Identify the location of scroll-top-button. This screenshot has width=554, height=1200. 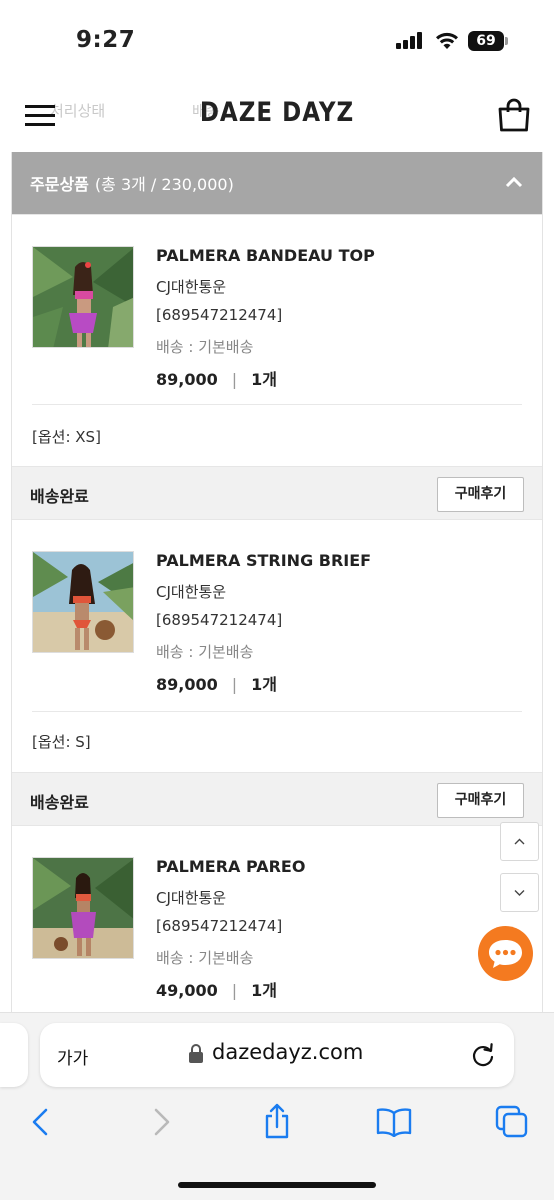
(519, 841).